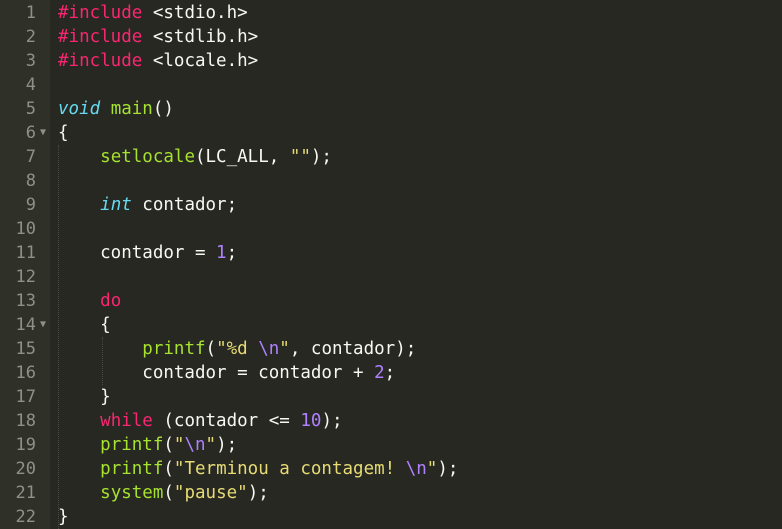  Describe the element at coordinates (391, 13) in the screenshot. I see `code-line: 1 #include <stdio.h>` at that location.